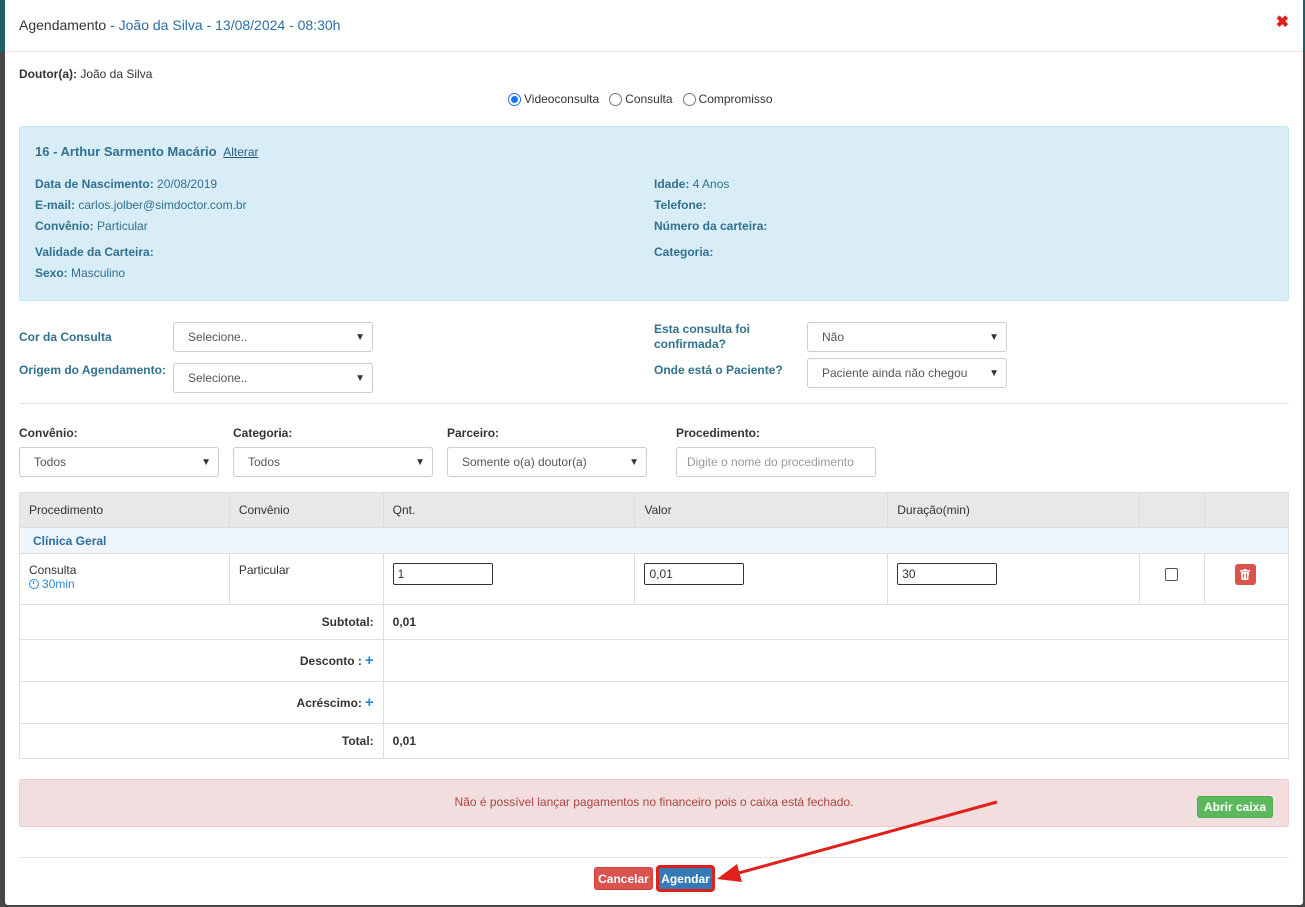 The width and height of the screenshot is (1305, 907). What do you see at coordinates (333, 462) in the screenshot?
I see `filter-category-select: Todos ▼` at bounding box center [333, 462].